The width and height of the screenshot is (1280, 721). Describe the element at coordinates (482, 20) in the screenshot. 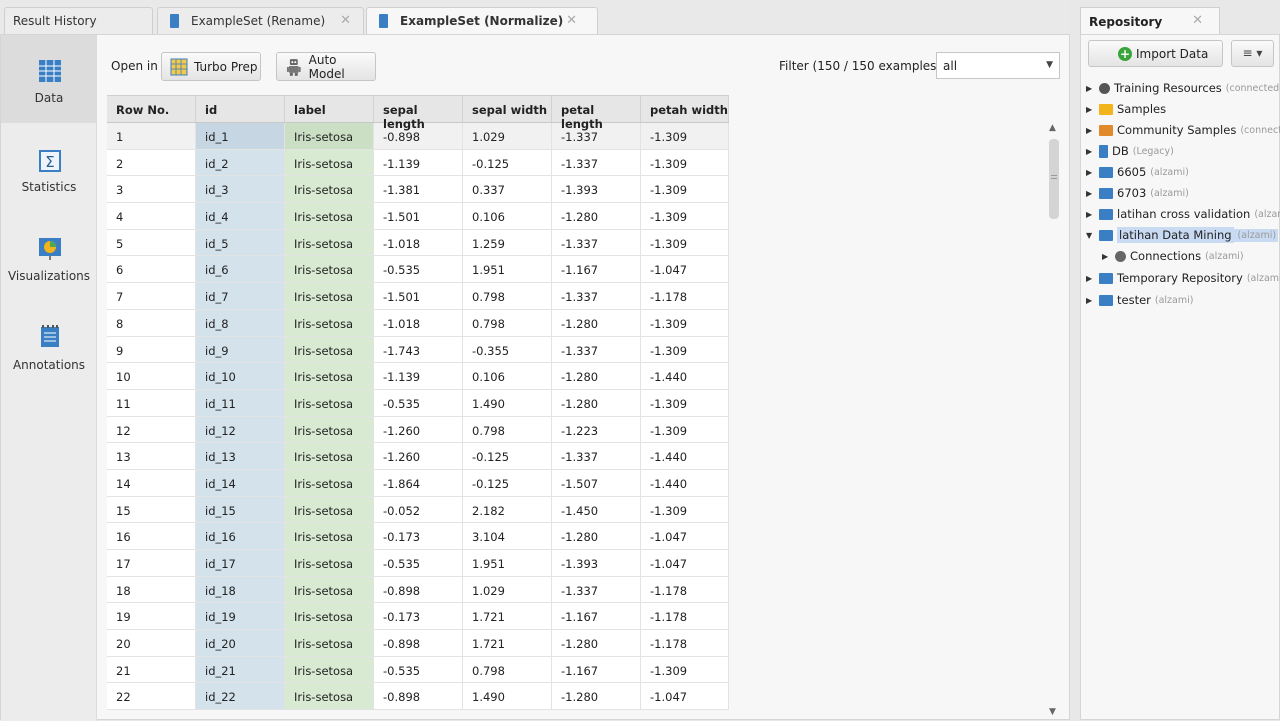

I see `tab-exampleset-normalize: ExampleSet (Normalize) ✕` at that location.